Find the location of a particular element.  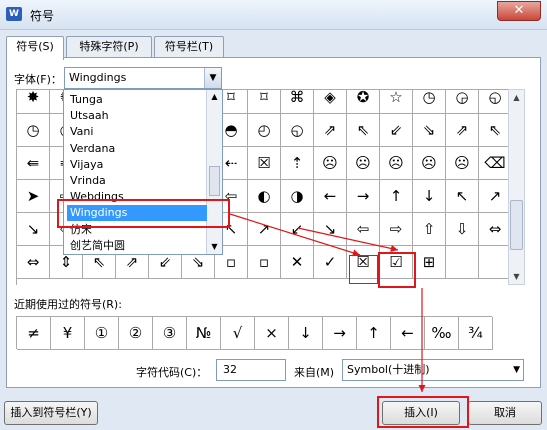

symbol-cell: ← is located at coordinates (330, 196).